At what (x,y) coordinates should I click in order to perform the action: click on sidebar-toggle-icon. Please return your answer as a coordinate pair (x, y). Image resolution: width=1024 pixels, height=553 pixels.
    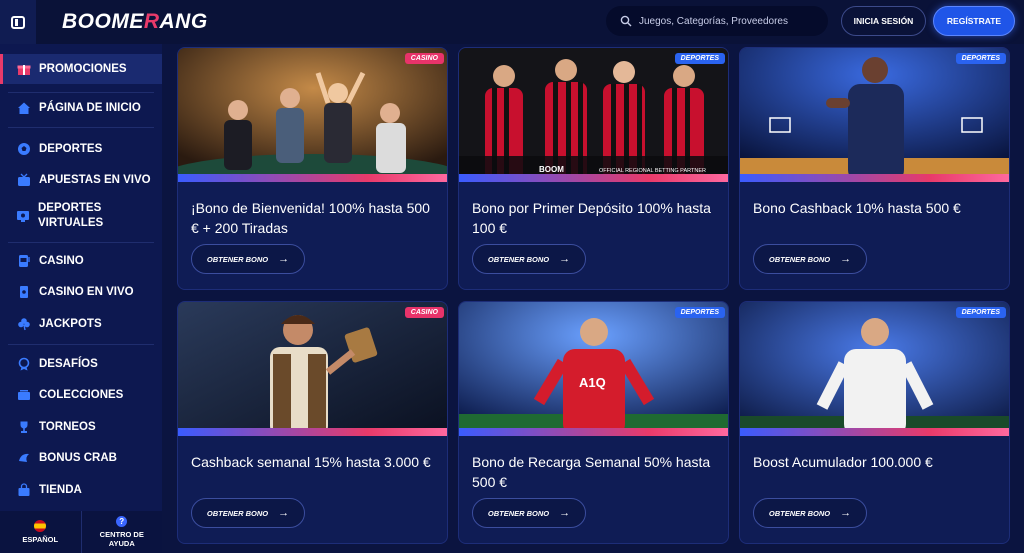
    Looking at the image, I should click on (18, 22).